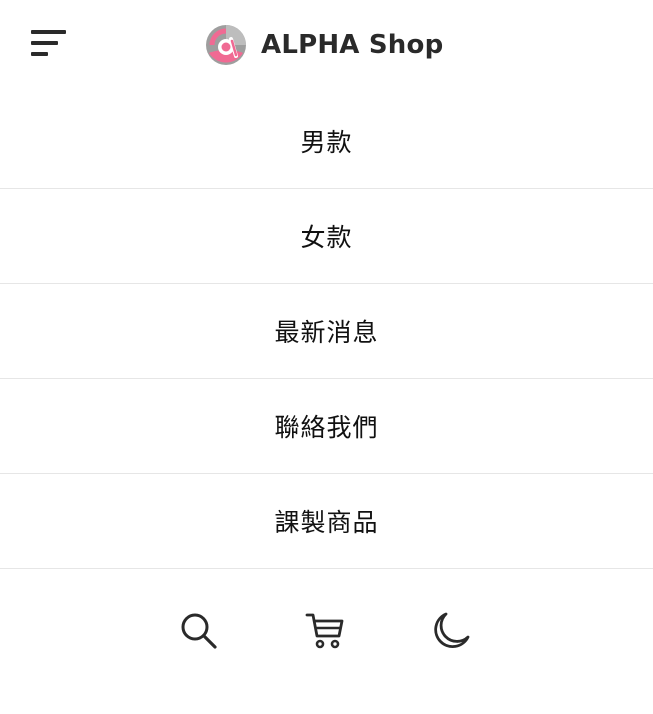 The height and width of the screenshot is (714, 653). Describe the element at coordinates (352, 45) in the screenshot. I see `brand-name: ALPHA Shop` at that location.